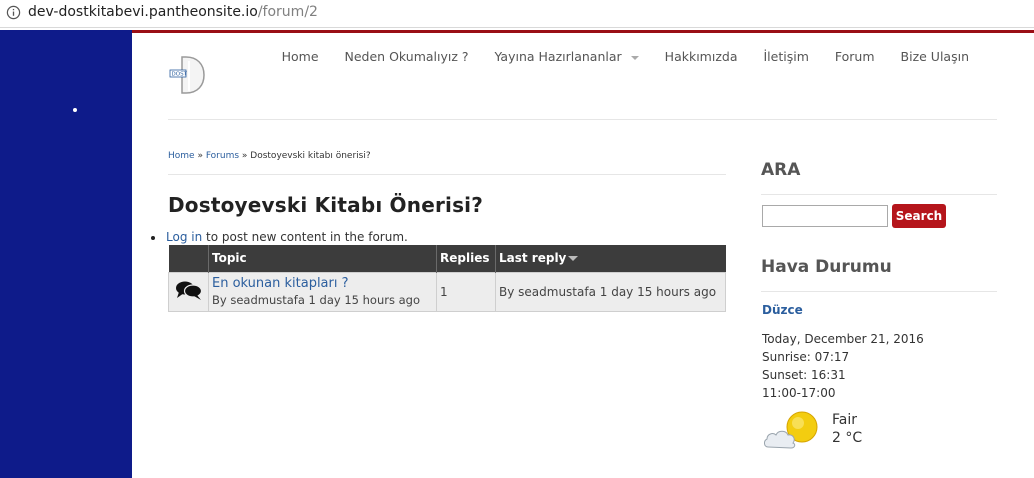 This screenshot has width=1034, height=478. I want to click on topic-author: By seadmustafa 1 day 15 hours ago, so click(316, 299).